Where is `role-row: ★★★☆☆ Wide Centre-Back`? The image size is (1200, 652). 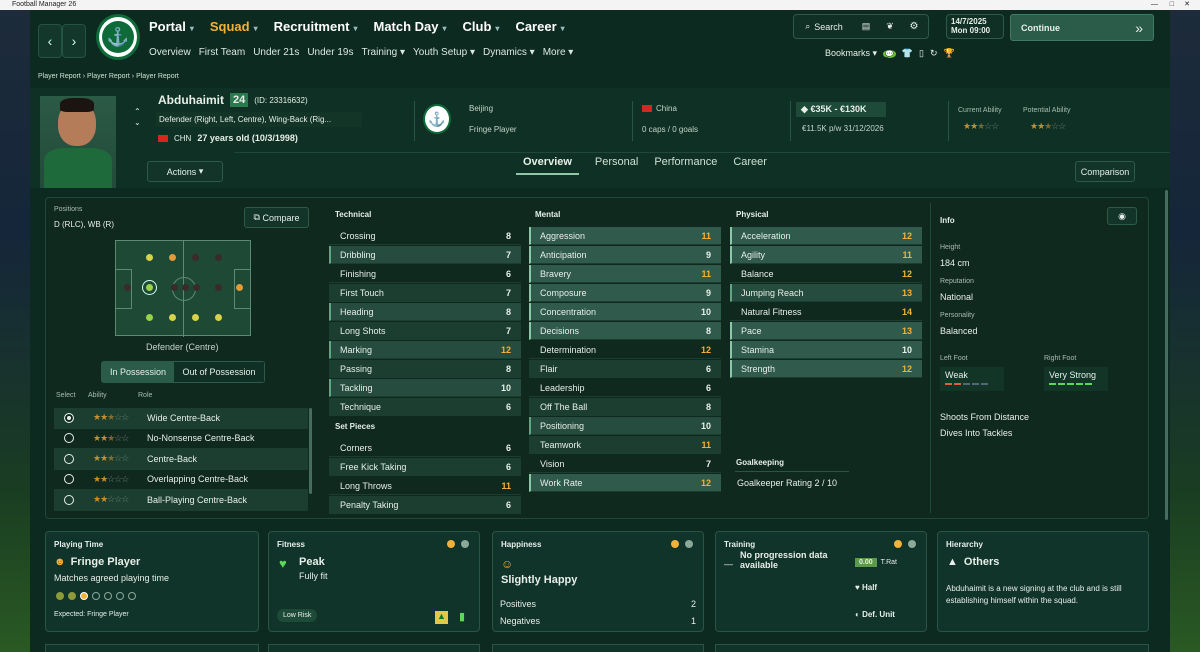
role-row: ★★★☆☆ Wide Centre-Back is located at coordinates (181, 418).